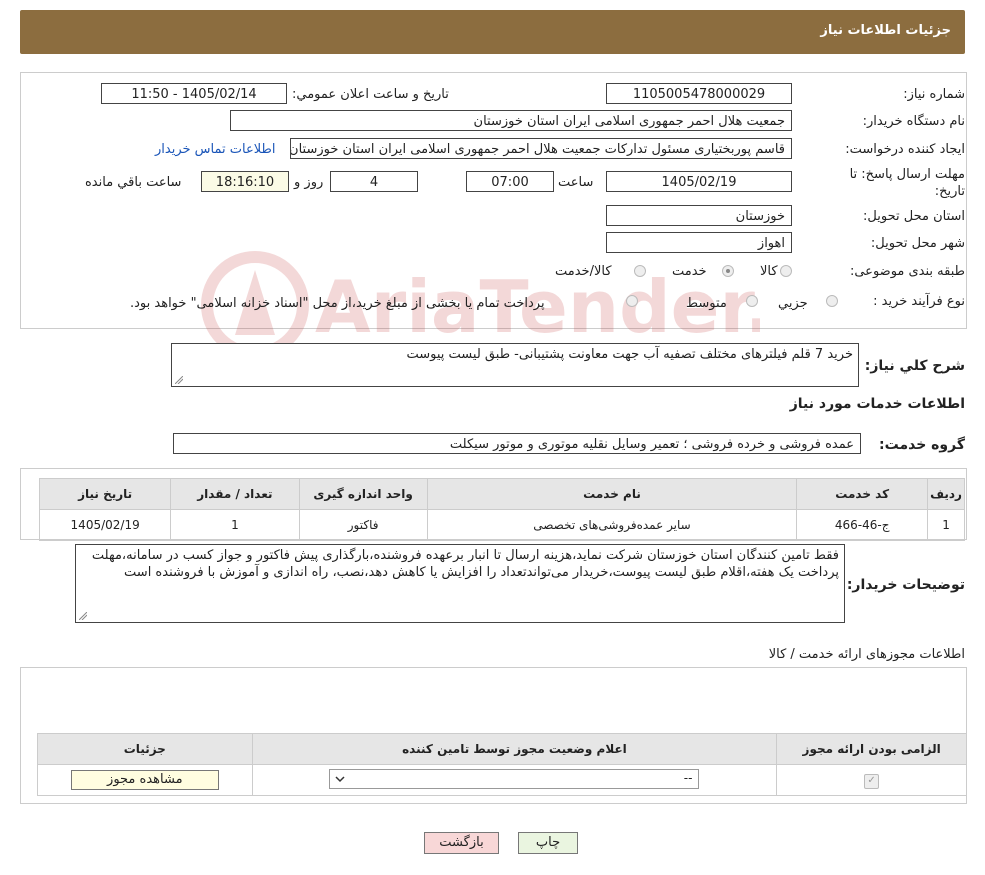 The width and height of the screenshot is (985, 875). I want to click on announce-label: تاریخ و ساعت اعلان عمومي:, so click(370, 94).